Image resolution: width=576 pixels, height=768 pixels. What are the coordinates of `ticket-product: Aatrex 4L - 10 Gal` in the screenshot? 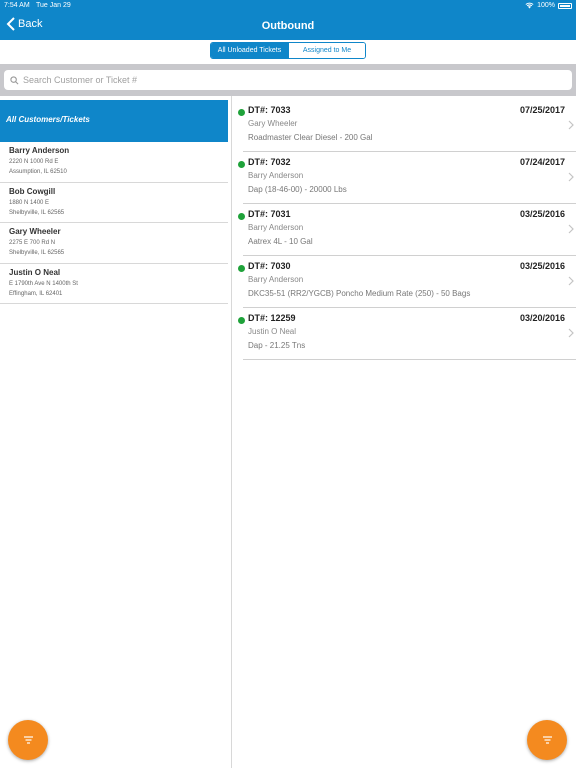 It's located at (280, 241).